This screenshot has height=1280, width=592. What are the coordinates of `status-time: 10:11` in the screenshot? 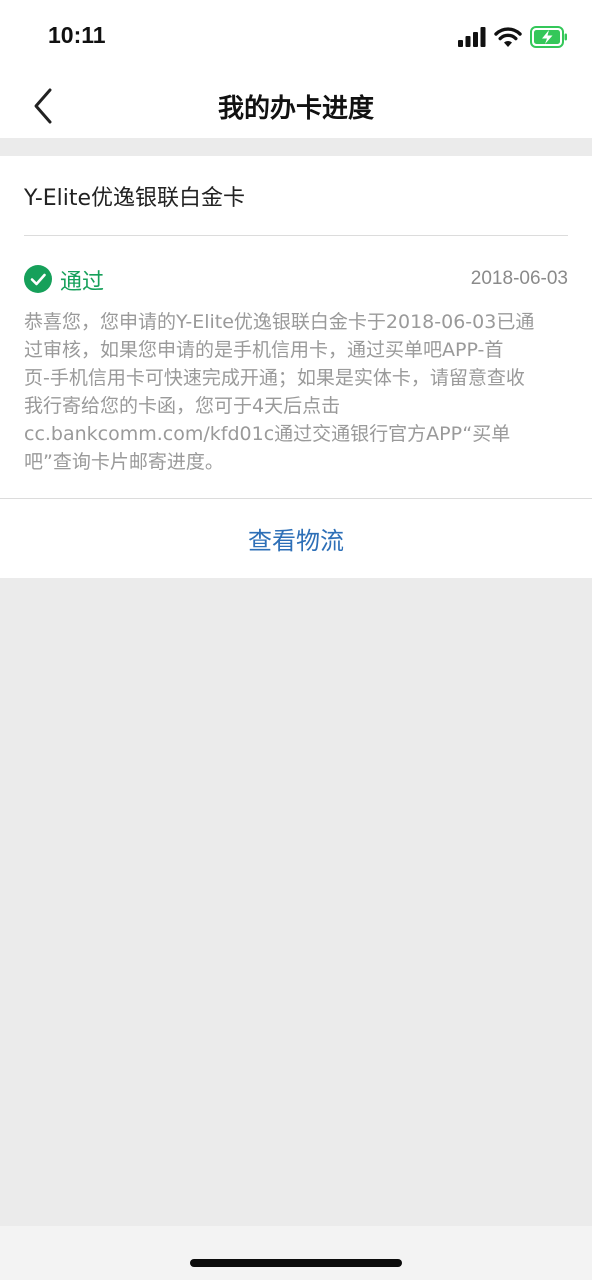 It's located at (77, 35).